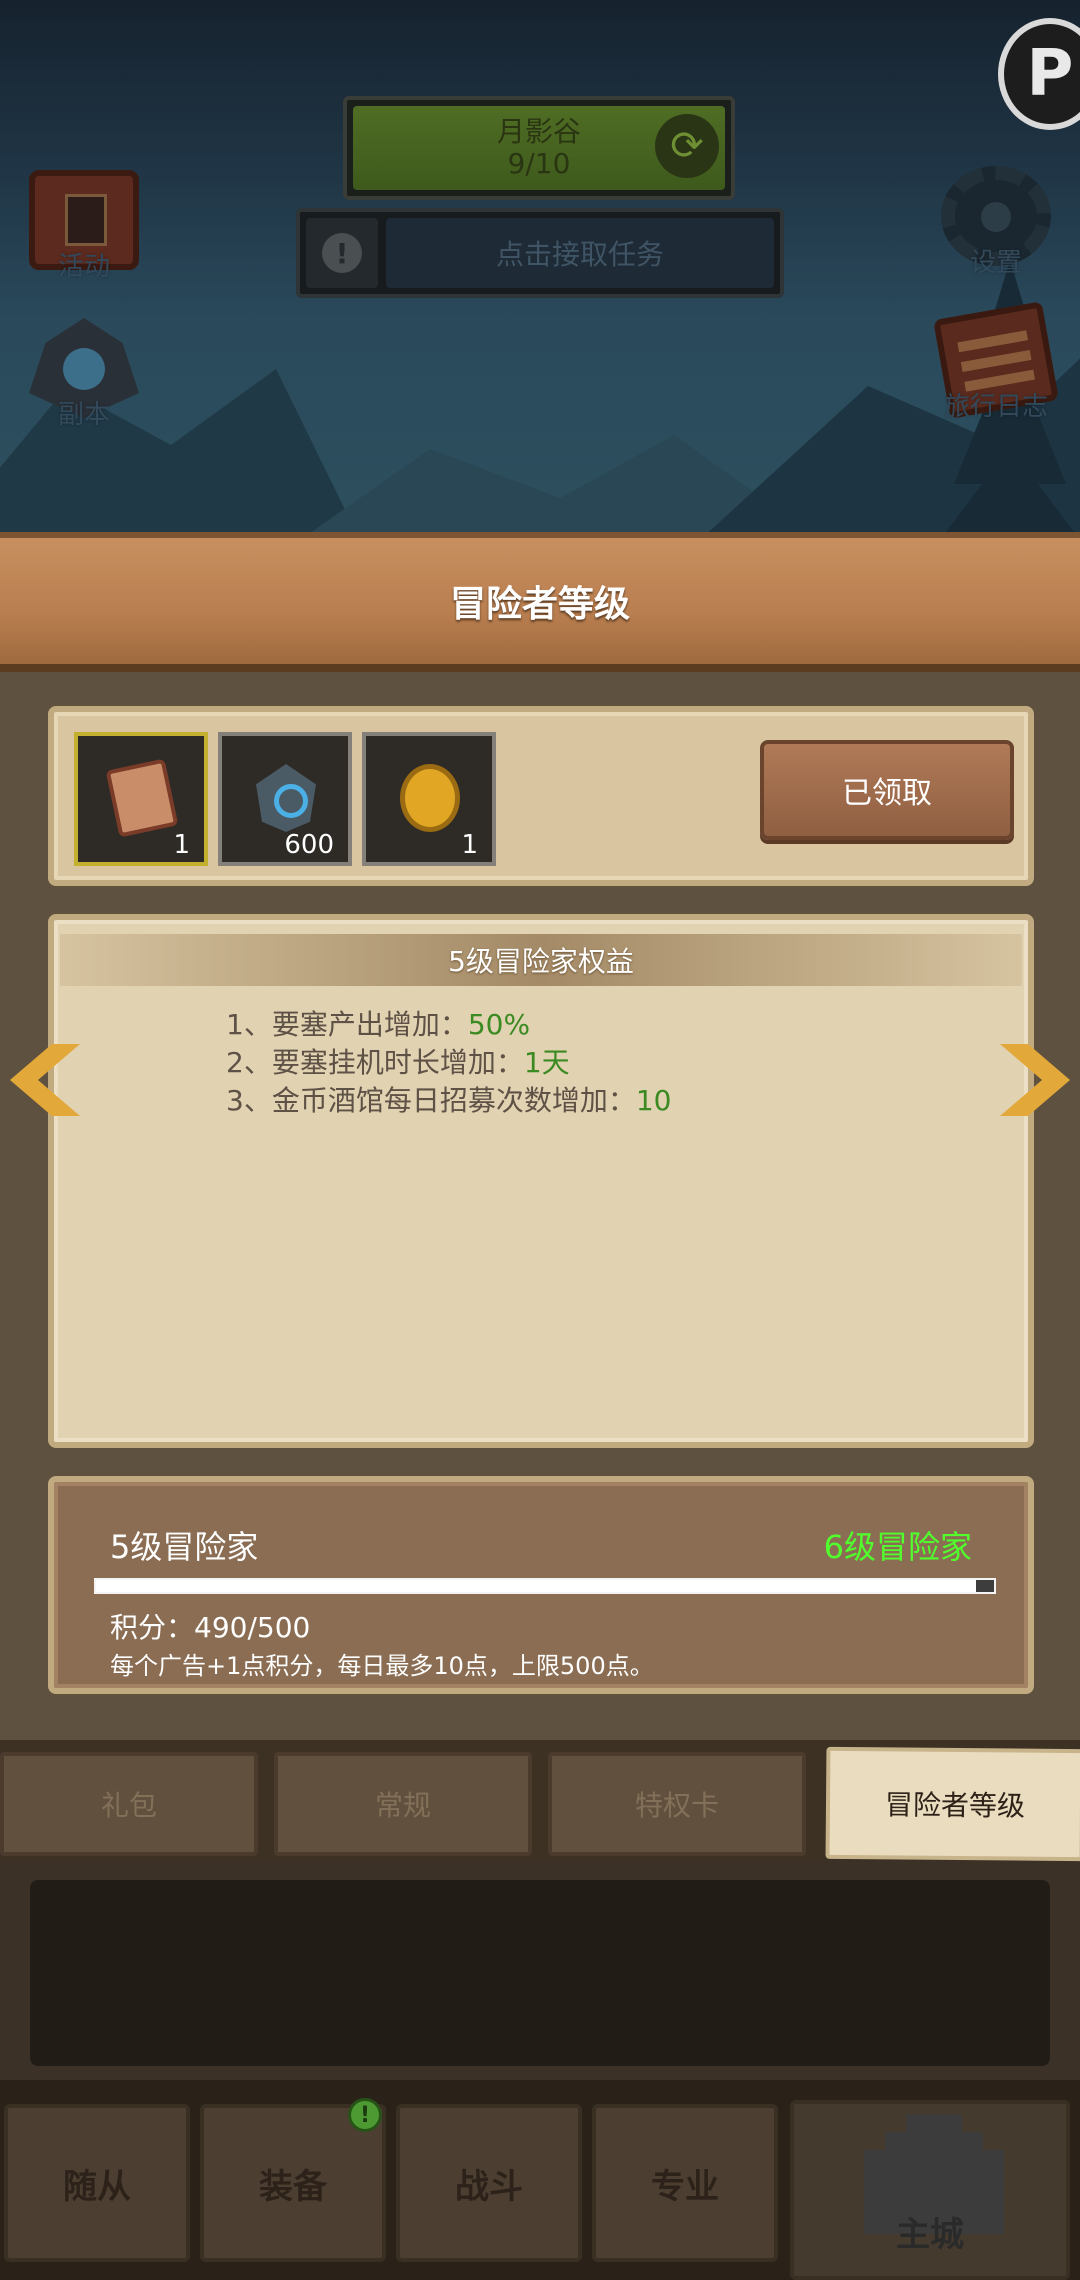  Describe the element at coordinates (378, 1024) in the screenshot. I see `benefit-item: 1、要塞产出增加：50%` at that location.